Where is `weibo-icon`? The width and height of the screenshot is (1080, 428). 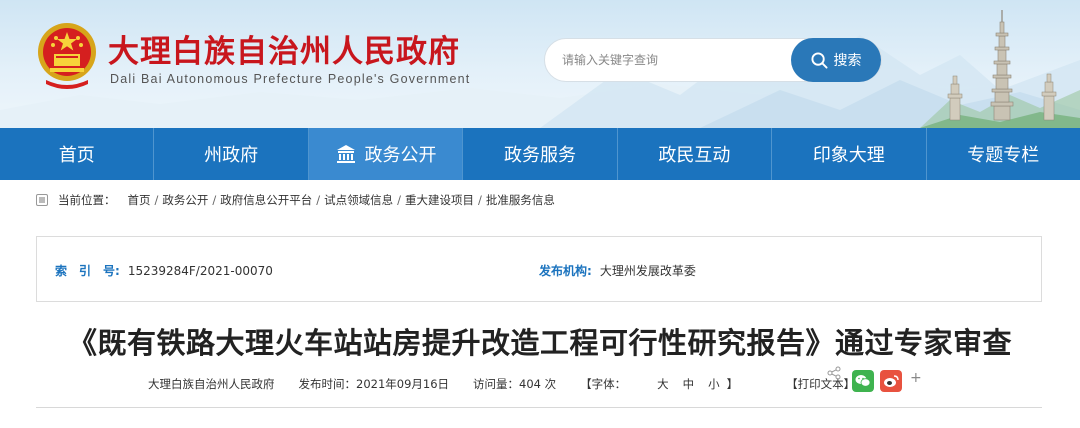 weibo-icon is located at coordinates (891, 381).